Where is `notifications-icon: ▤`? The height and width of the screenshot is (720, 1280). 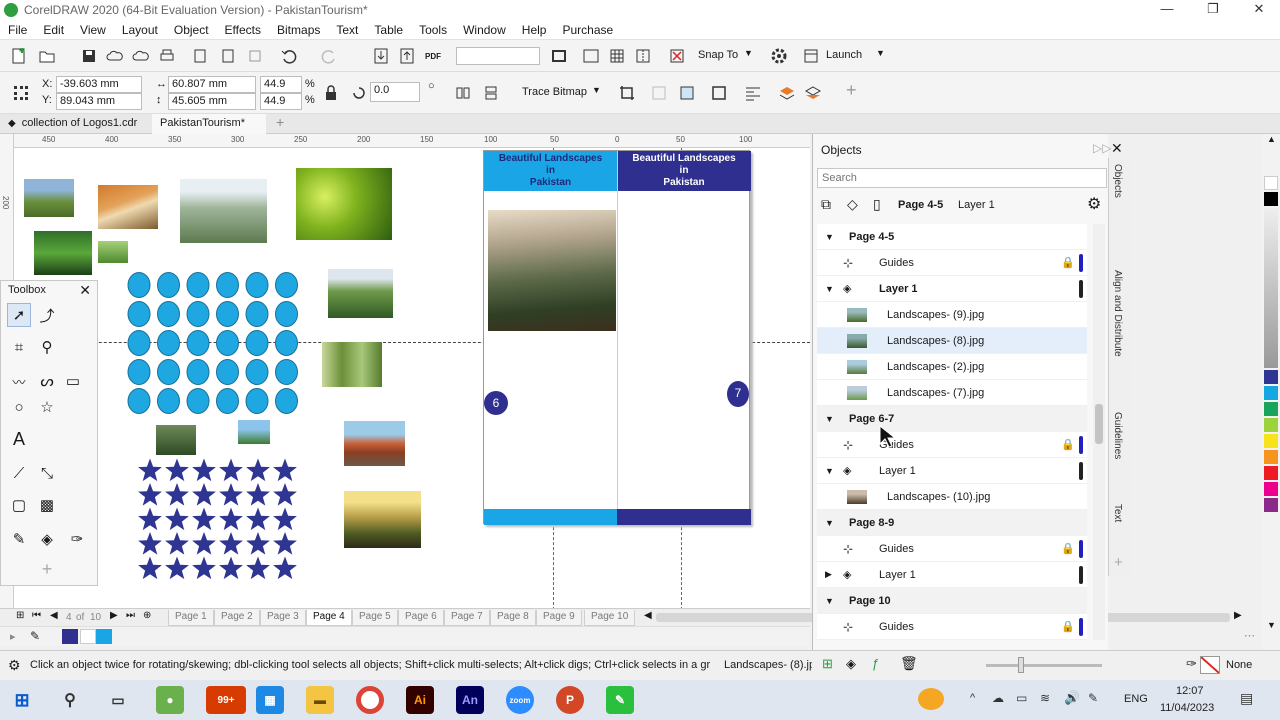
notifications-icon: ▤ is located at coordinates (1246, 698).